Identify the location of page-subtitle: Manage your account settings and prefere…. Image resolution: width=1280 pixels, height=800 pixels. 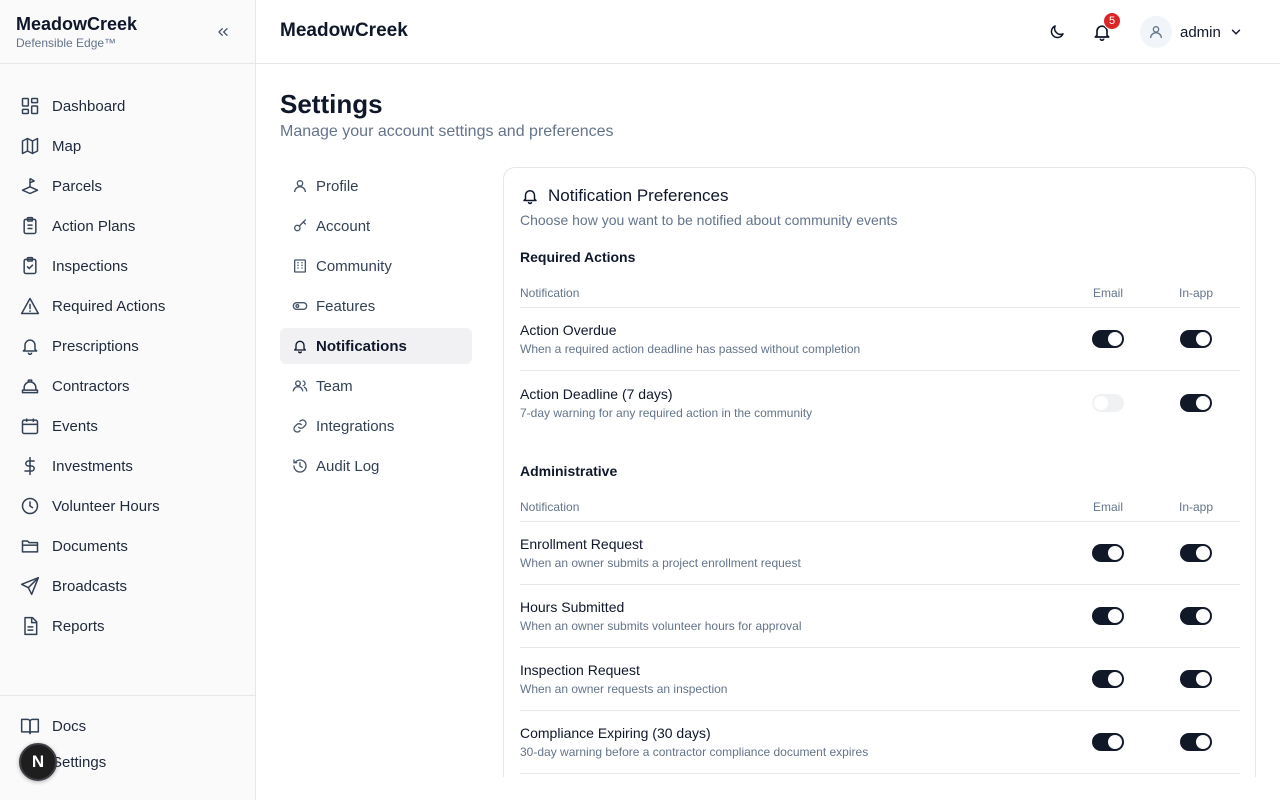
(447, 131).